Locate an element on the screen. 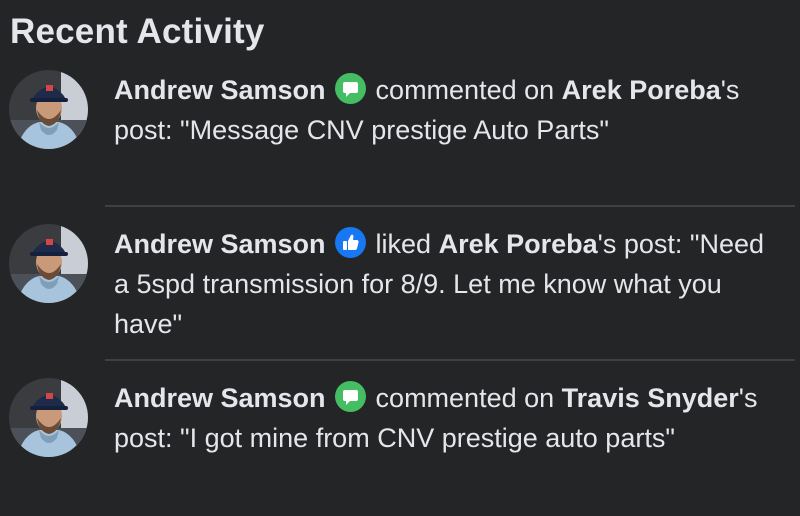  like-icon is located at coordinates (350, 242).